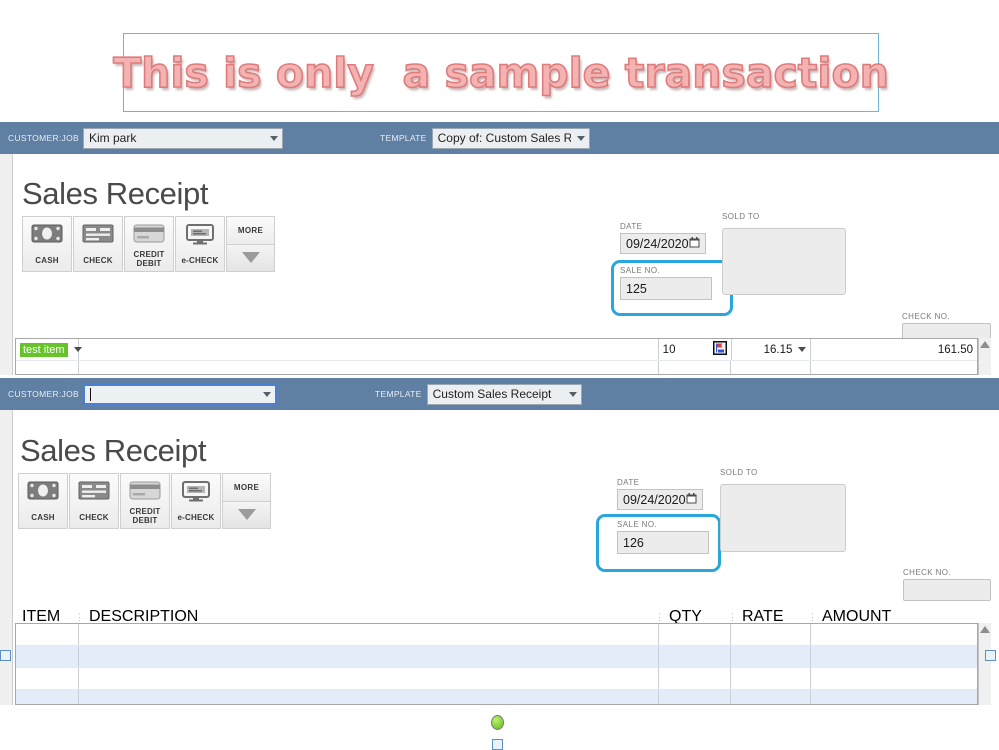 This screenshot has width=999, height=750. I want to click on form2-row3-qty-cell, so click(695, 697).